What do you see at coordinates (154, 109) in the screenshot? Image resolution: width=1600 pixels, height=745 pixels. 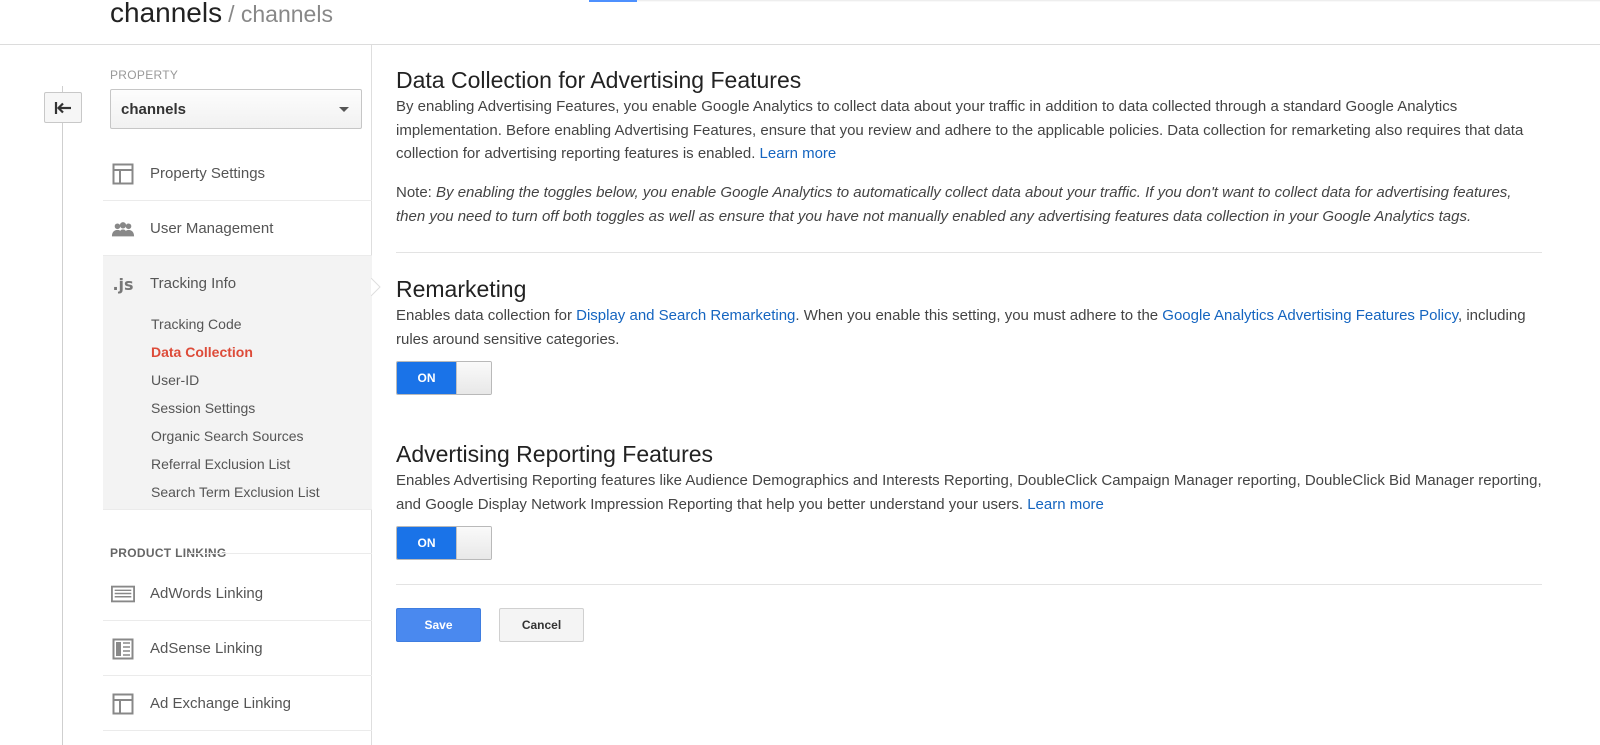 I see `property-select-value: channels` at bounding box center [154, 109].